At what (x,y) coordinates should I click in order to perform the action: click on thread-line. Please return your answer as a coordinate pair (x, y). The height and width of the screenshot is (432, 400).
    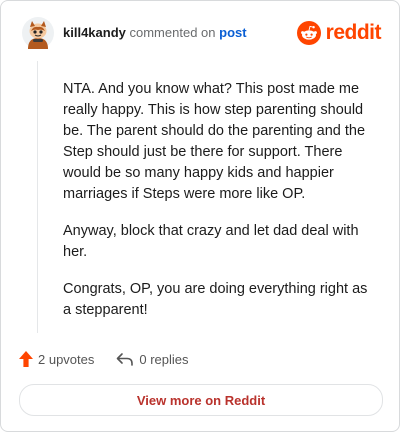
    Looking at the image, I should click on (37, 197).